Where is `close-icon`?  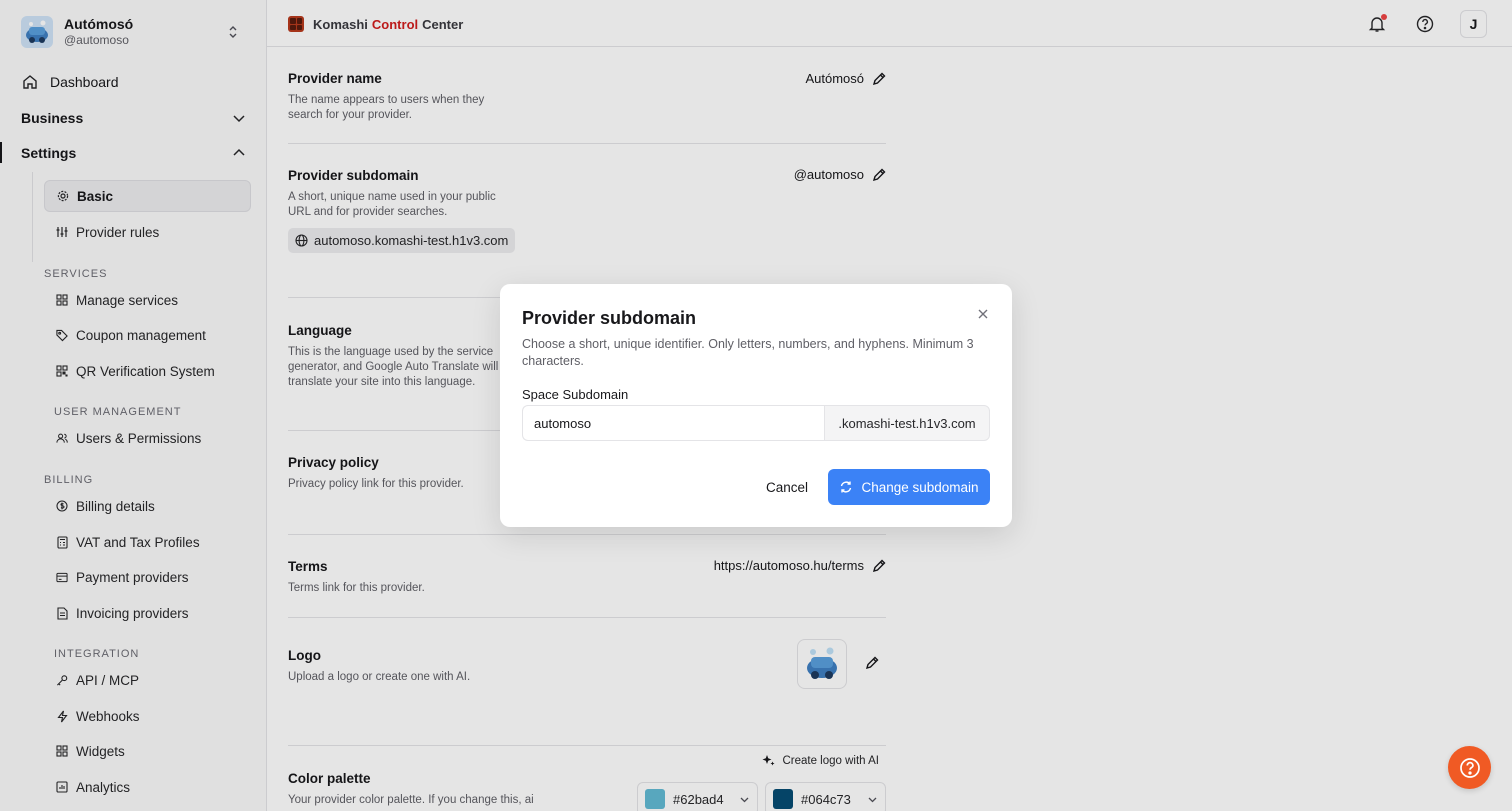
close-icon is located at coordinates (983, 314).